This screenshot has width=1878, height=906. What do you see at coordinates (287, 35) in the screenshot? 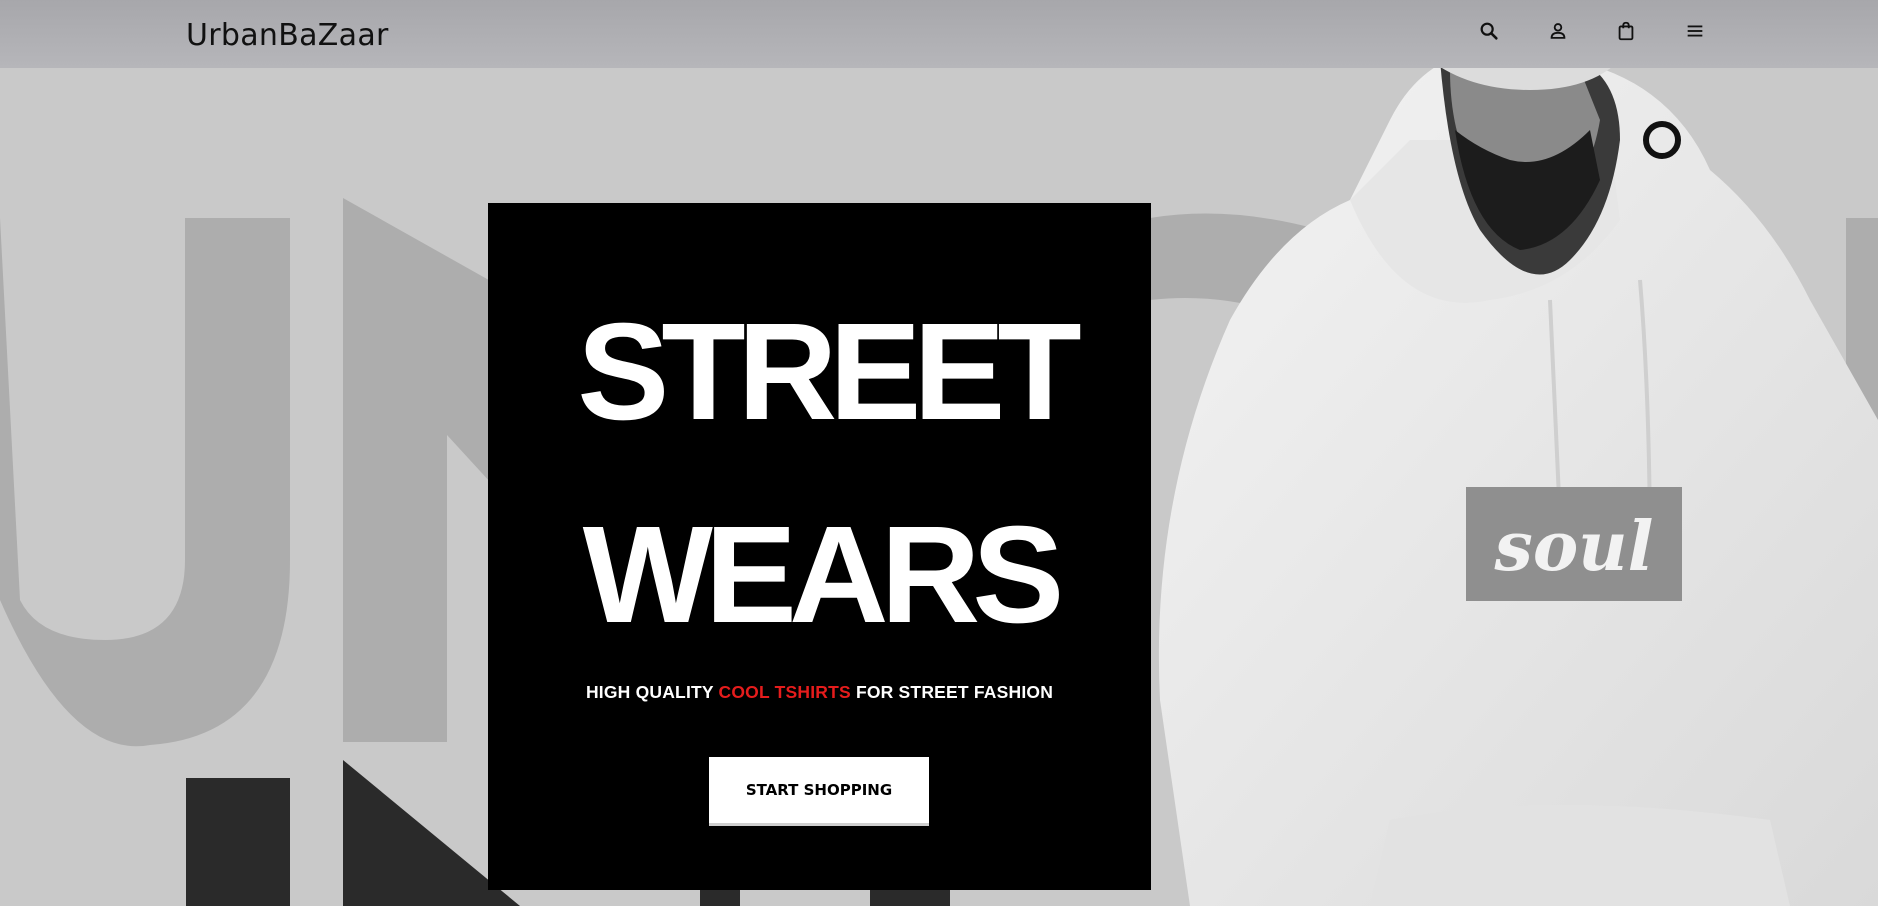
I see `site-logo: UrbanBaZaar` at bounding box center [287, 35].